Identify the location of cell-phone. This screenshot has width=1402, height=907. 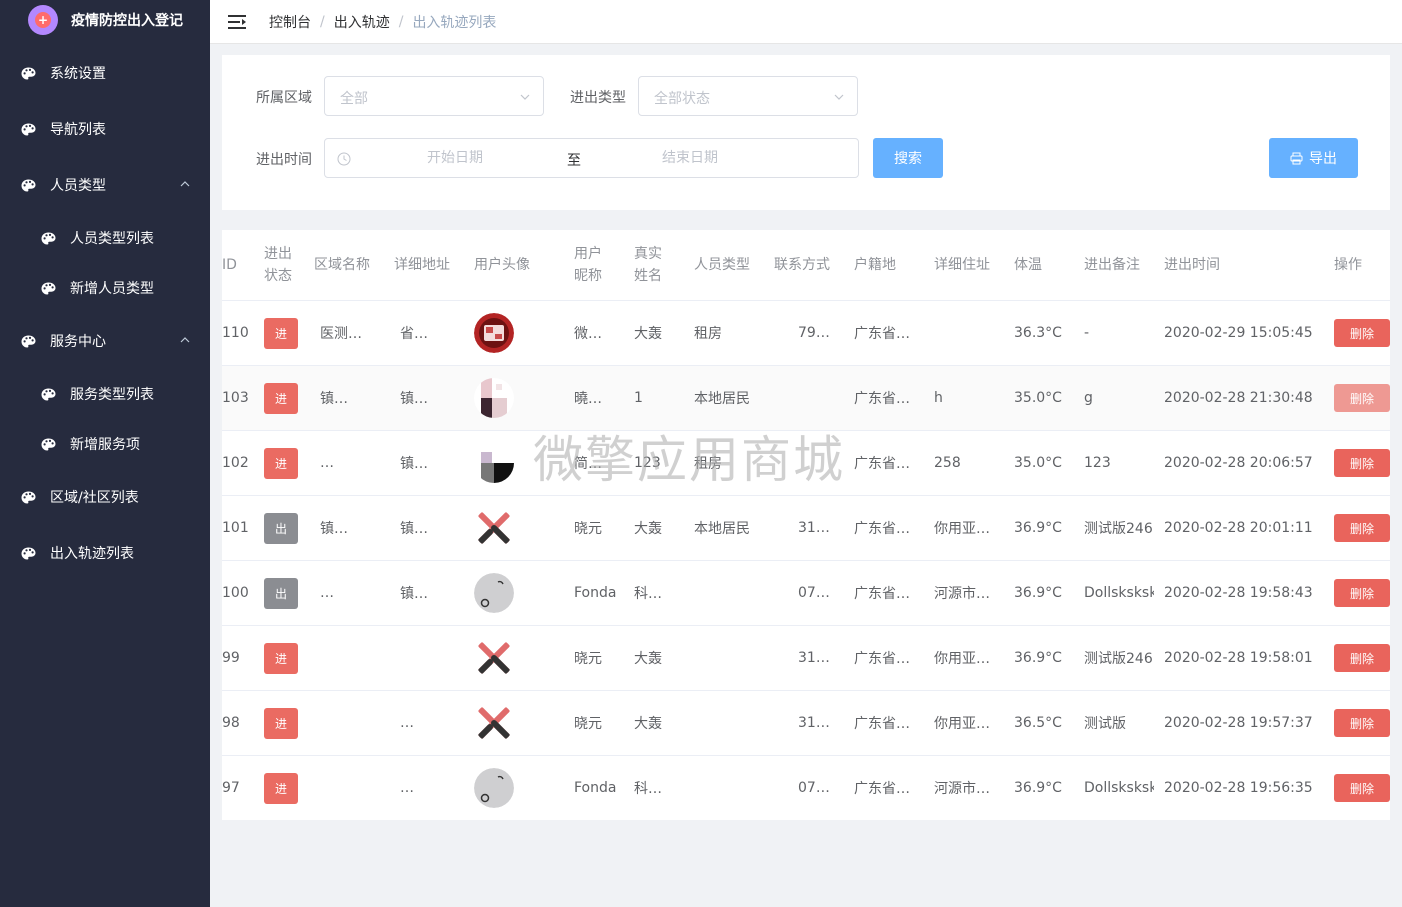
(824, 463).